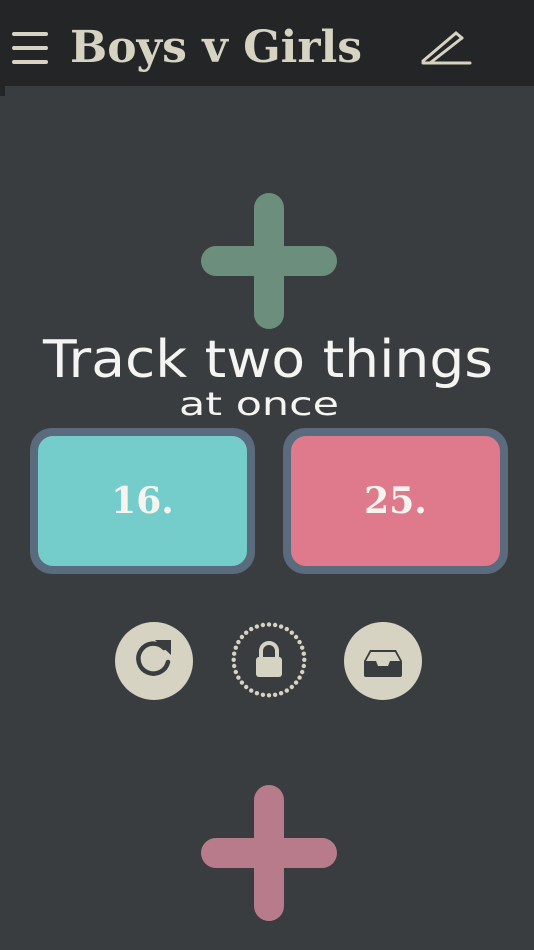 This screenshot has width=534, height=950. I want to click on hamburger-menu-icon, so click(30, 34).